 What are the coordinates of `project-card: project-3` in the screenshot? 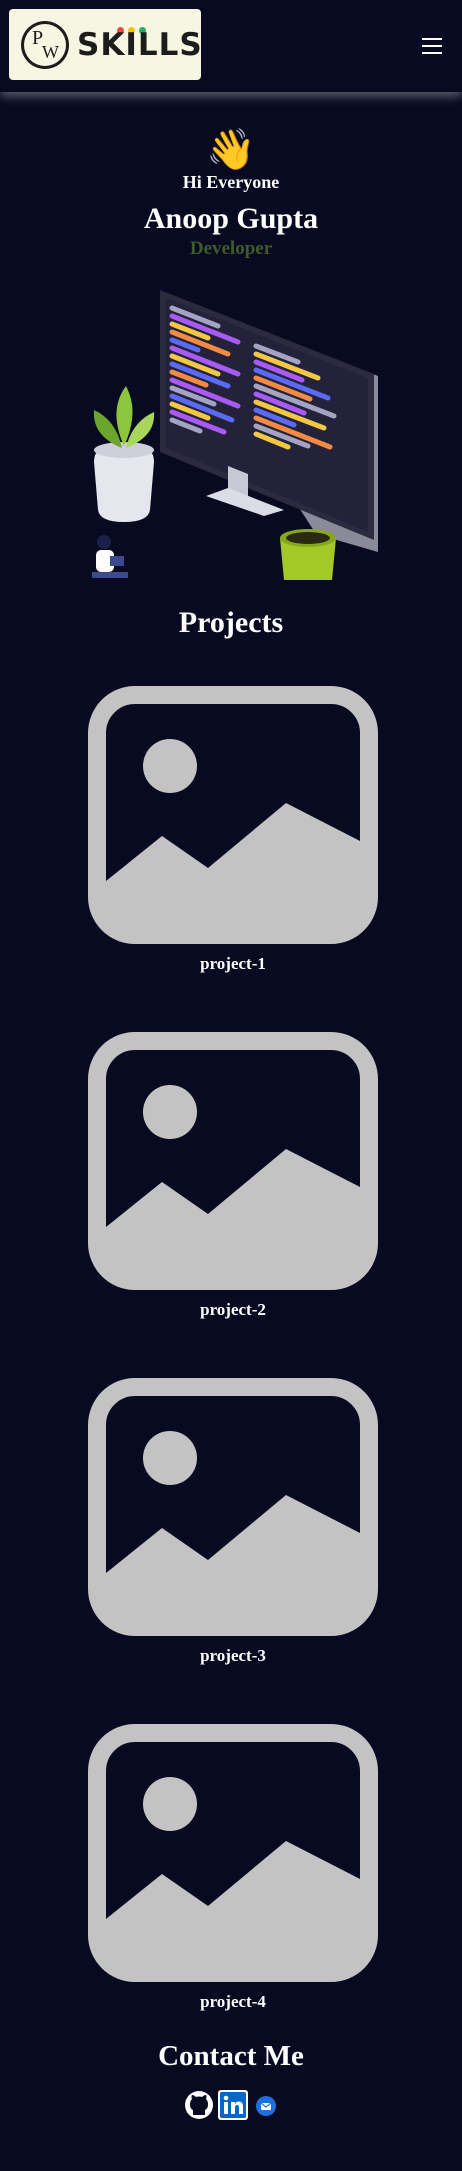 It's located at (233, 1523).